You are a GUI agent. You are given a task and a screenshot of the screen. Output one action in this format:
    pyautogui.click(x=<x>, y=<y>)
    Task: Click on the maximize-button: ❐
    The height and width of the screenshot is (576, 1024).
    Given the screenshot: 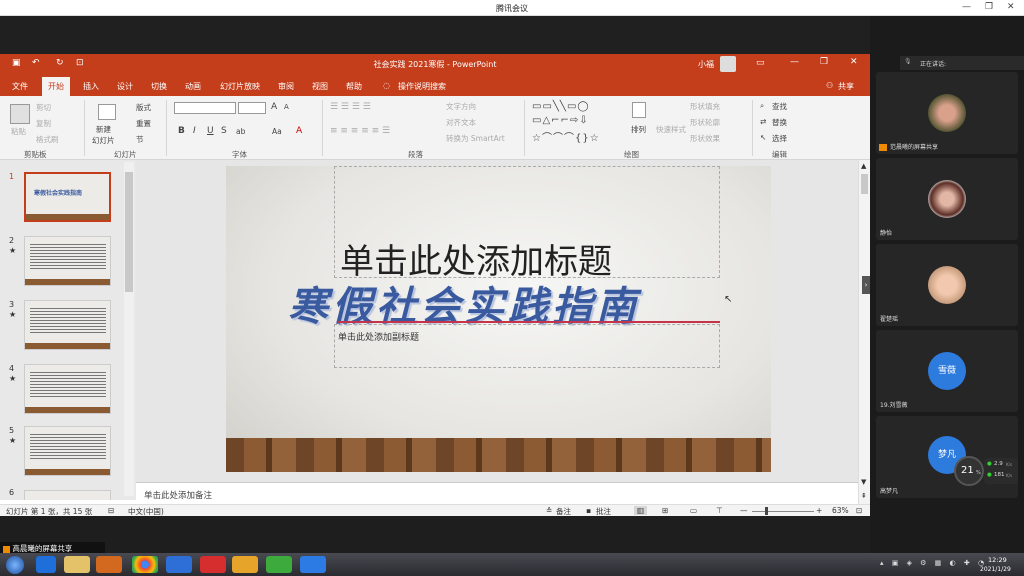 What is the action you would take?
    pyautogui.click(x=989, y=7)
    